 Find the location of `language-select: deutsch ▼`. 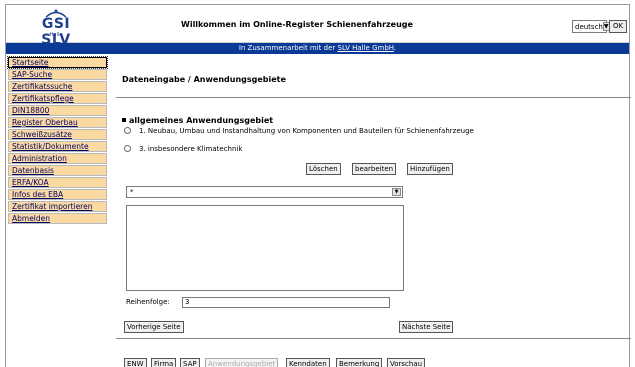

language-select: deutsch ▼ is located at coordinates (591, 26).